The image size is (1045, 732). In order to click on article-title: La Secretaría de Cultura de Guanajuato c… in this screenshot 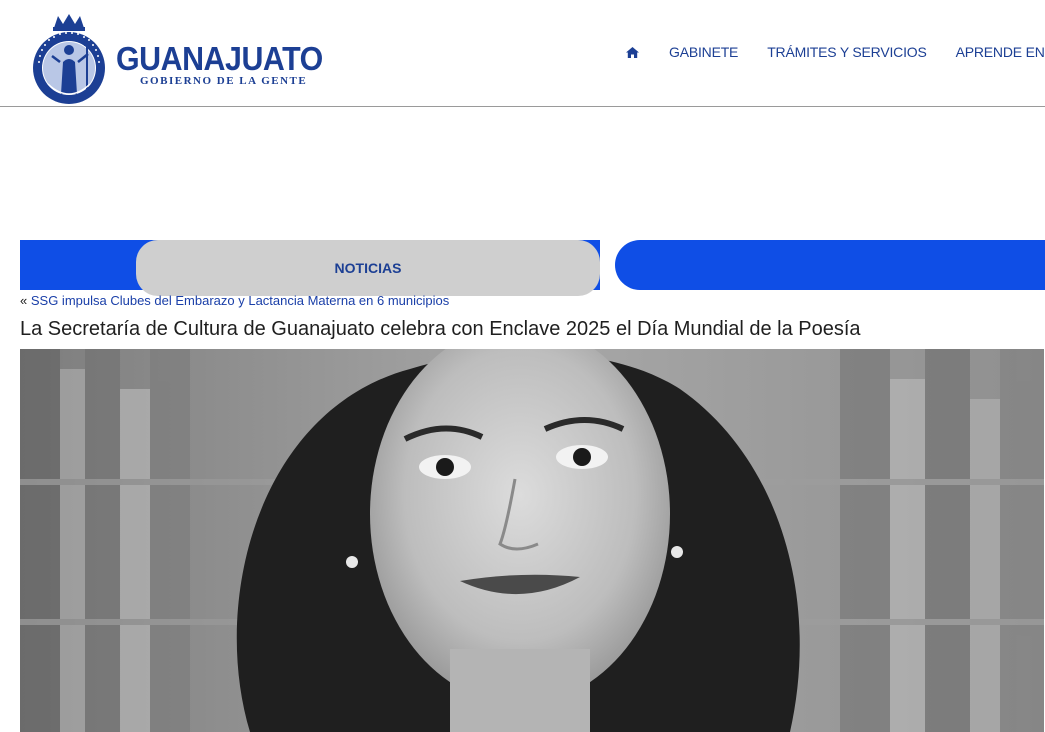, I will do `click(440, 329)`.